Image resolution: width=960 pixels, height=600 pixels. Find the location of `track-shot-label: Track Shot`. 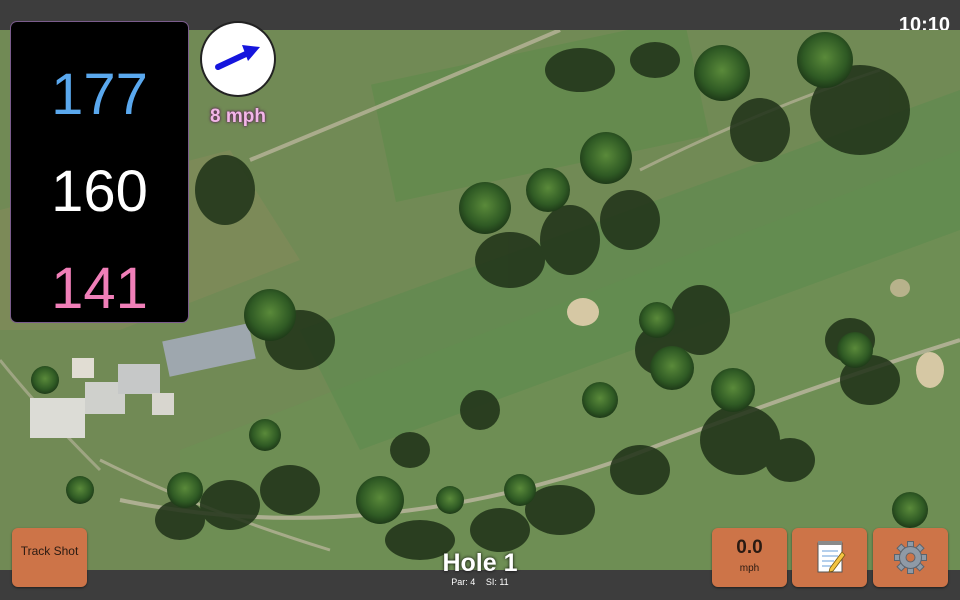

track-shot-label: Track Shot is located at coordinates (49, 551).